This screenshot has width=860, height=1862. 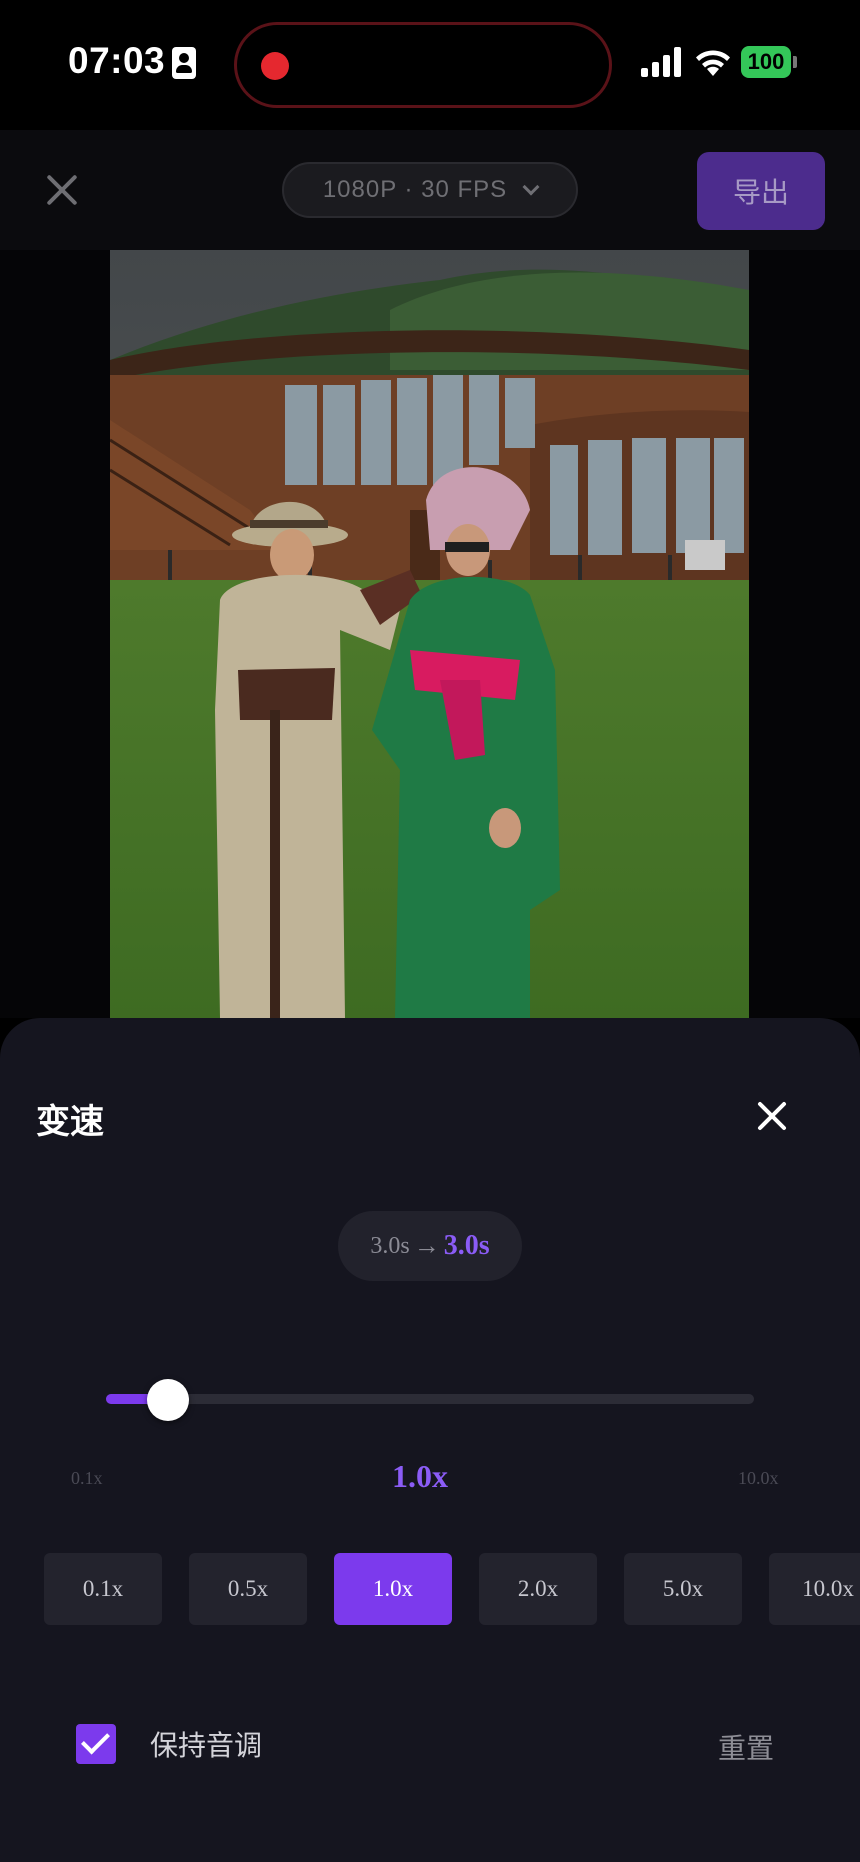 I want to click on speed-slider-track, so click(x=430, y=1399).